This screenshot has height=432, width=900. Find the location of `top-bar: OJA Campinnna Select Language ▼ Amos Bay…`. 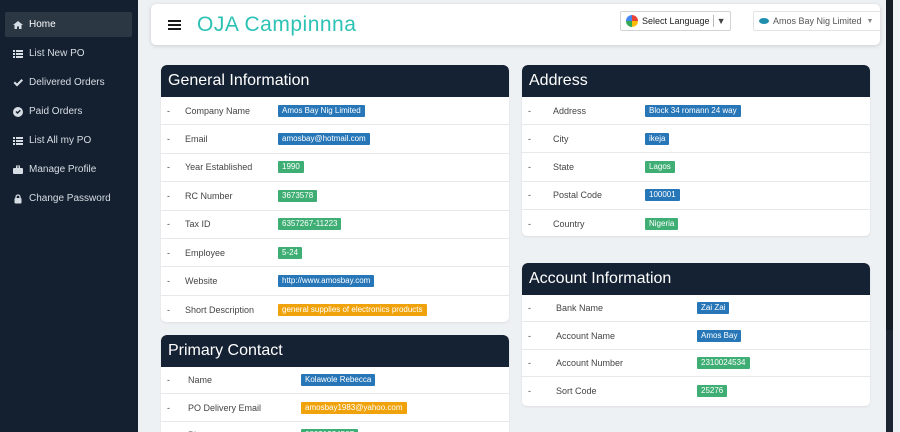

top-bar: OJA Campinnna Select Language ▼ Amos Bay… is located at coordinates (516, 24).